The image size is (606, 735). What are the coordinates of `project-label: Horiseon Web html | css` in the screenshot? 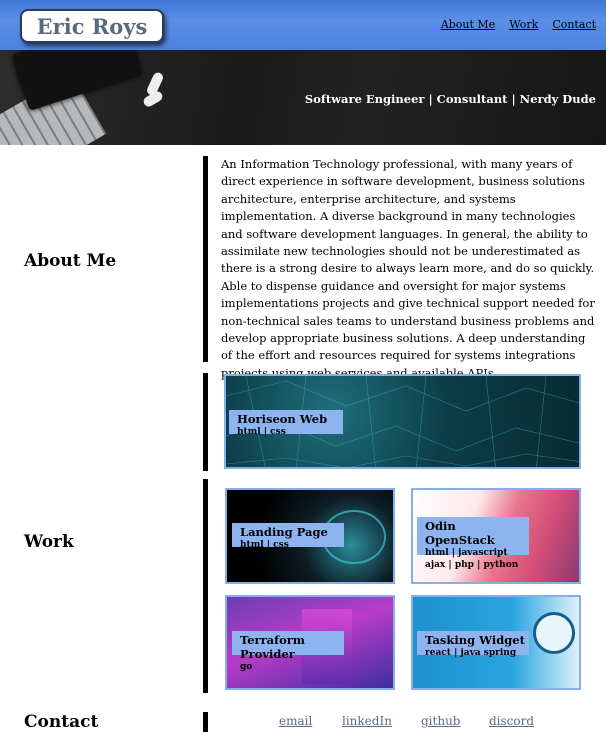 It's located at (286, 423).